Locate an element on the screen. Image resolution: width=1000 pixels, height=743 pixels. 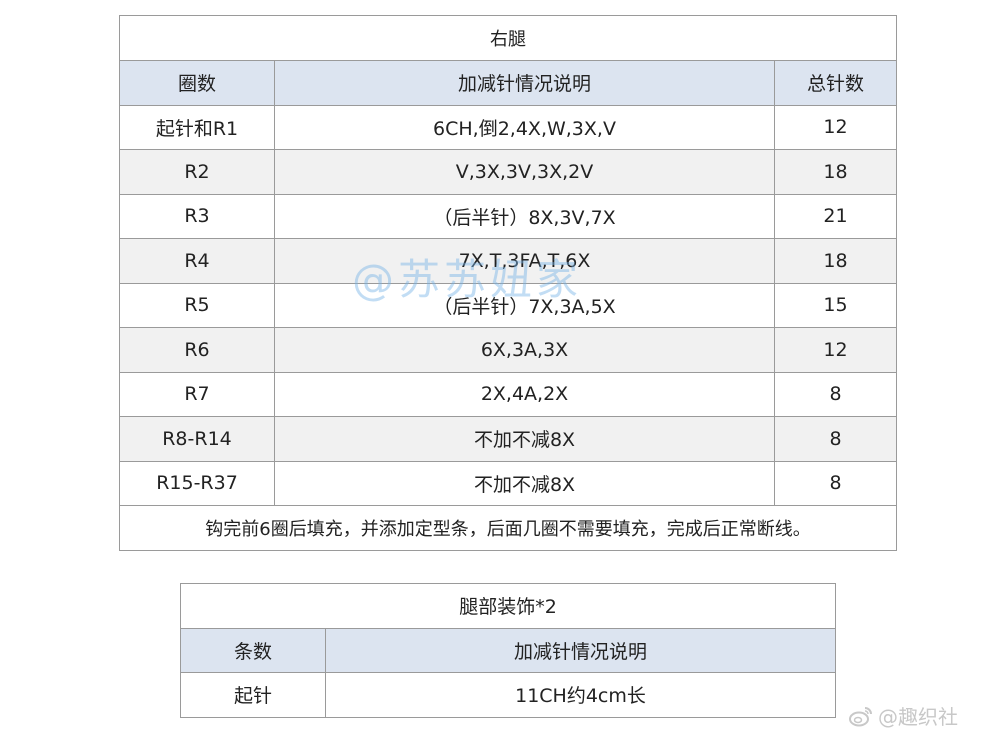
description-cell: V,3X,3V,3X,2V is located at coordinates (524, 172).